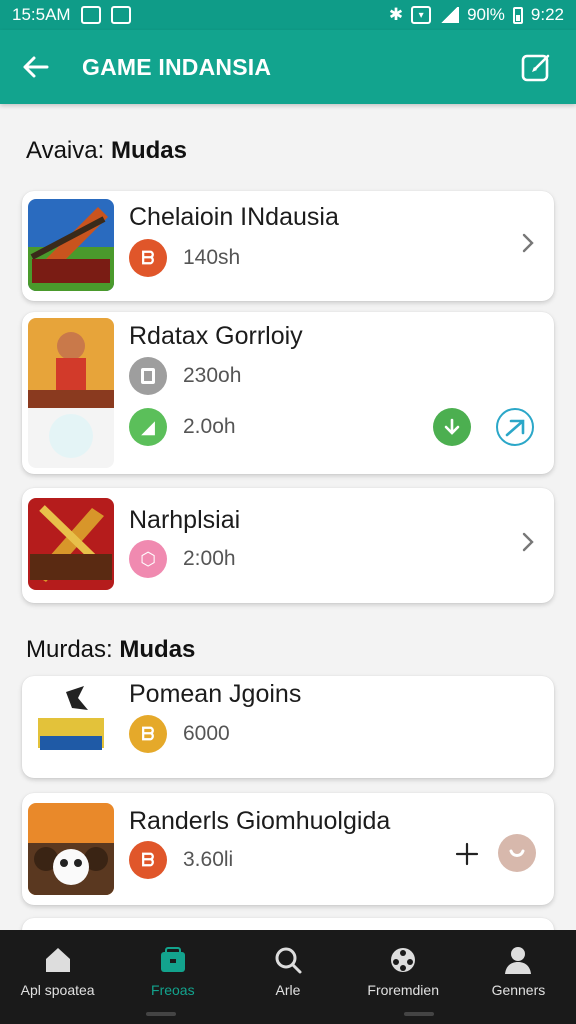 Image resolution: width=576 pixels, height=1024 pixels. I want to click on game-title: Narhplsiai, so click(185, 520).